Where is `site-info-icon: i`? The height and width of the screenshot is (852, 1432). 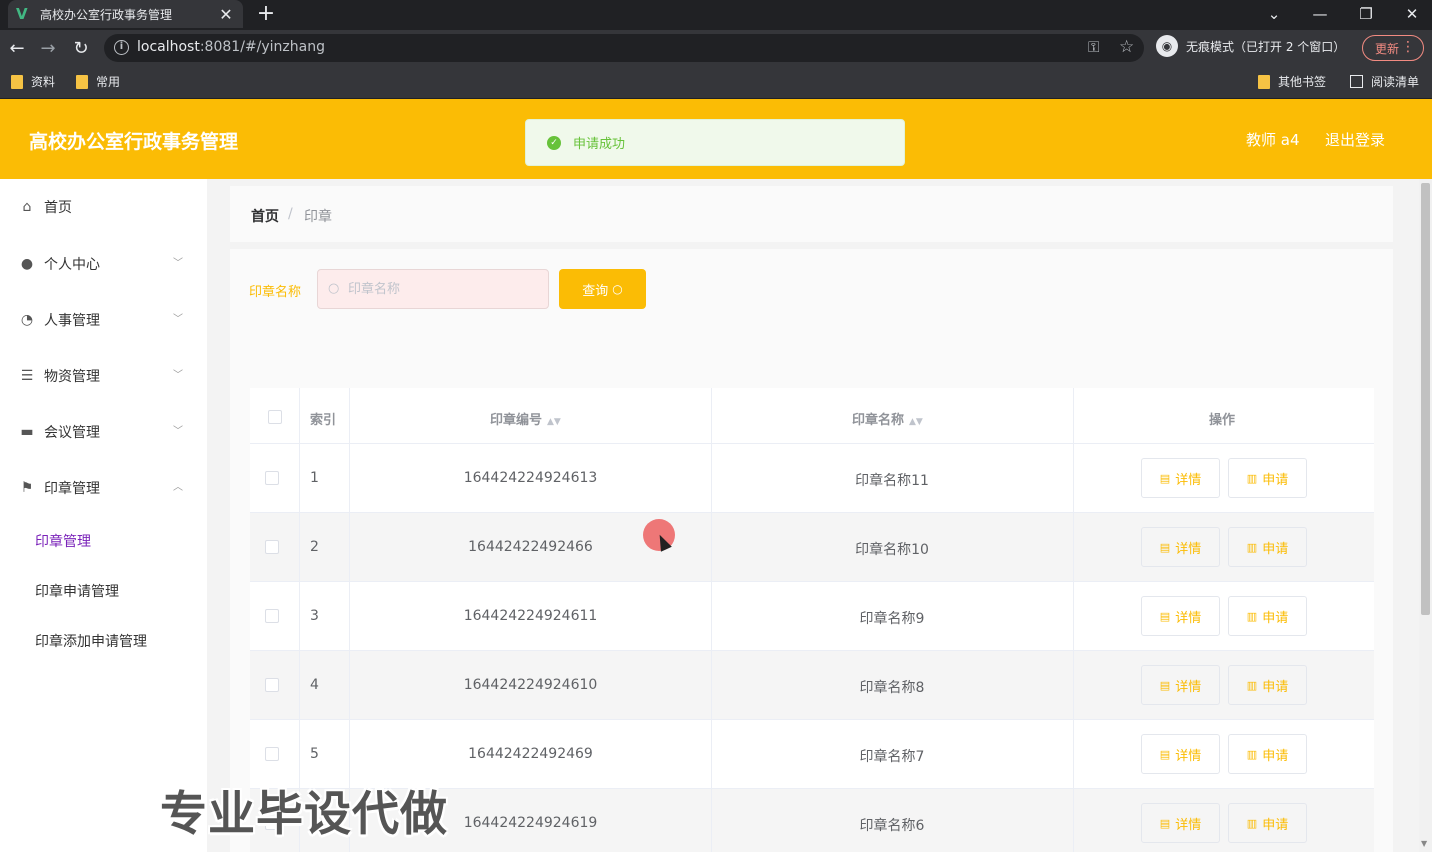 site-info-icon: i is located at coordinates (121, 47).